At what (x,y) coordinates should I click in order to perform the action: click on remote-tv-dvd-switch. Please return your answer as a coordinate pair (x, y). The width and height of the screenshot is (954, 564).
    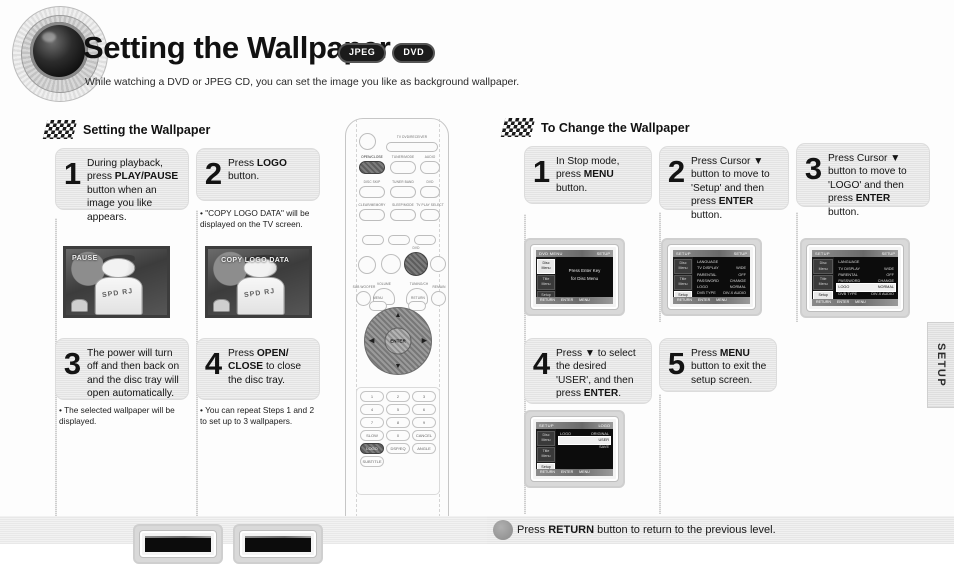
    Looking at the image, I should click on (412, 147).